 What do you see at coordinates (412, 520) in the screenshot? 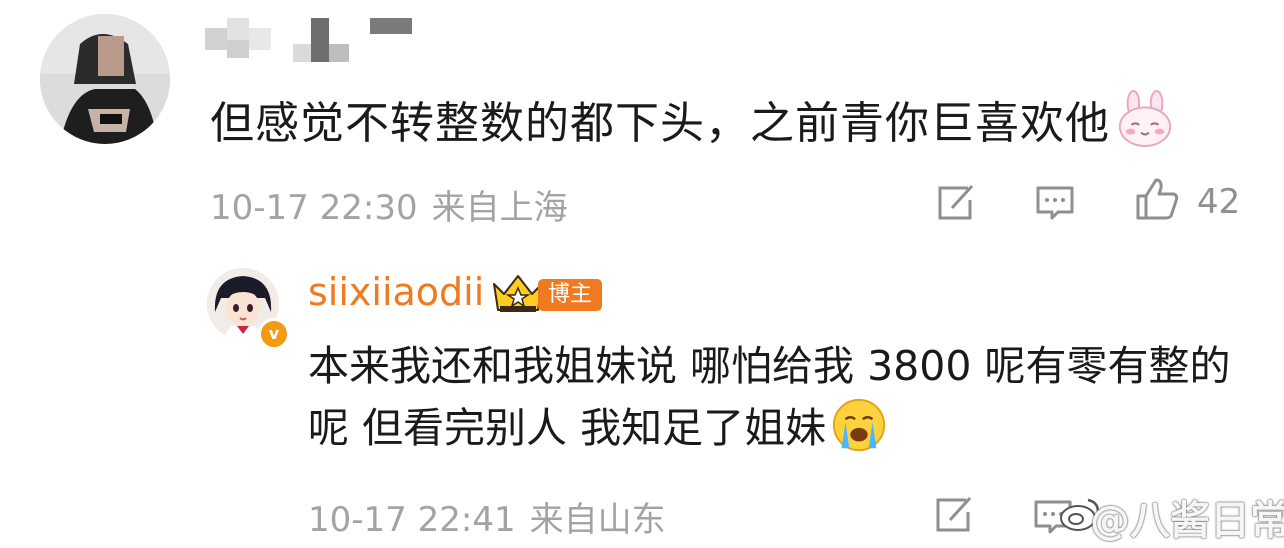
I see `reply-time: 10-17 22:41` at bounding box center [412, 520].